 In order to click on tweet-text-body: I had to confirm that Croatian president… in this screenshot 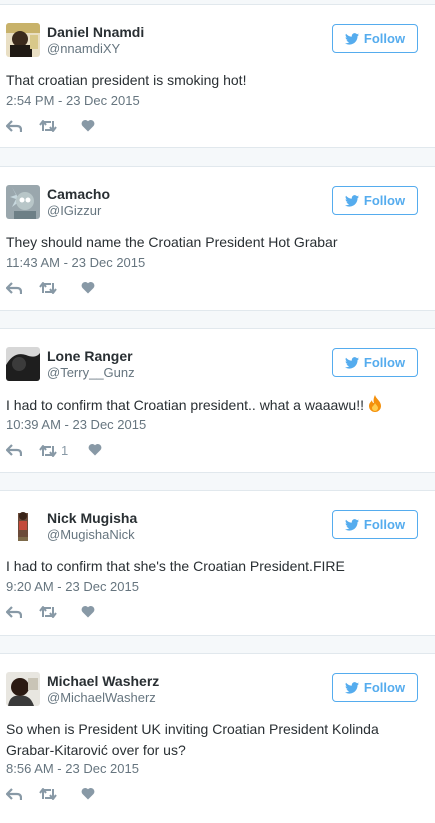, I will do `click(185, 405)`.